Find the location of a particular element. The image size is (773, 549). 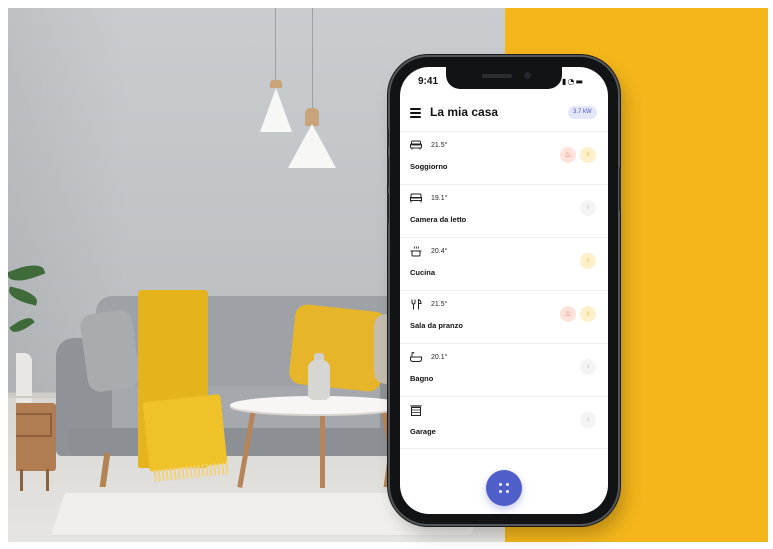

room-row-cucina: 20.4° Cucina ♀ is located at coordinates (504, 263).